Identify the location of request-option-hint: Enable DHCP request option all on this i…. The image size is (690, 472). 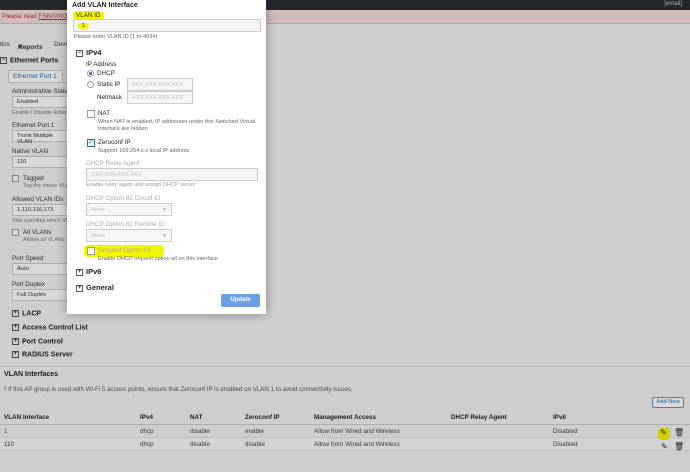
(158, 259).